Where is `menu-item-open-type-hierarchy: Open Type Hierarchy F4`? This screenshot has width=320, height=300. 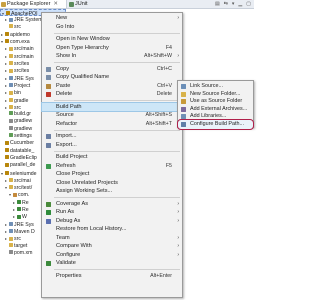 menu-item-open-type-hierarchy: Open Type Hierarchy F4 is located at coordinates (112, 48).